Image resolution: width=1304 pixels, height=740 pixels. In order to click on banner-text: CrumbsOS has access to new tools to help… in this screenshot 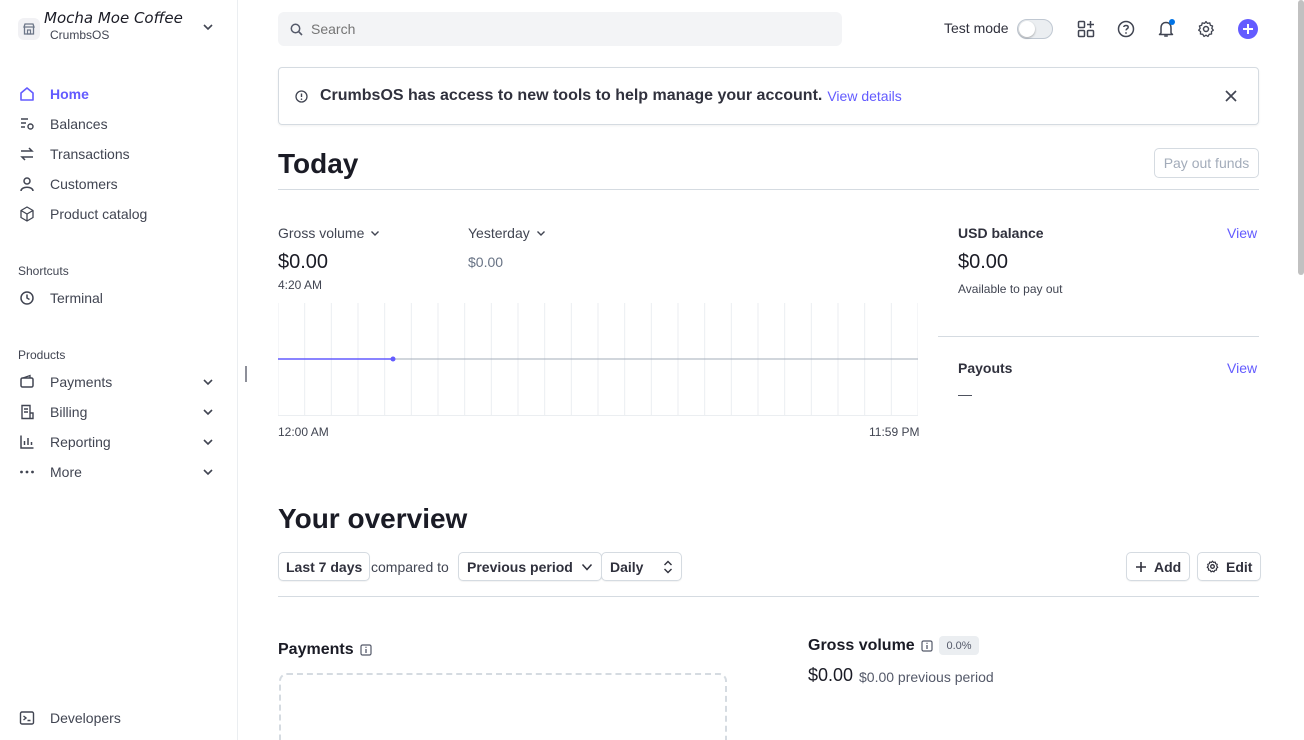, I will do `click(571, 95)`.